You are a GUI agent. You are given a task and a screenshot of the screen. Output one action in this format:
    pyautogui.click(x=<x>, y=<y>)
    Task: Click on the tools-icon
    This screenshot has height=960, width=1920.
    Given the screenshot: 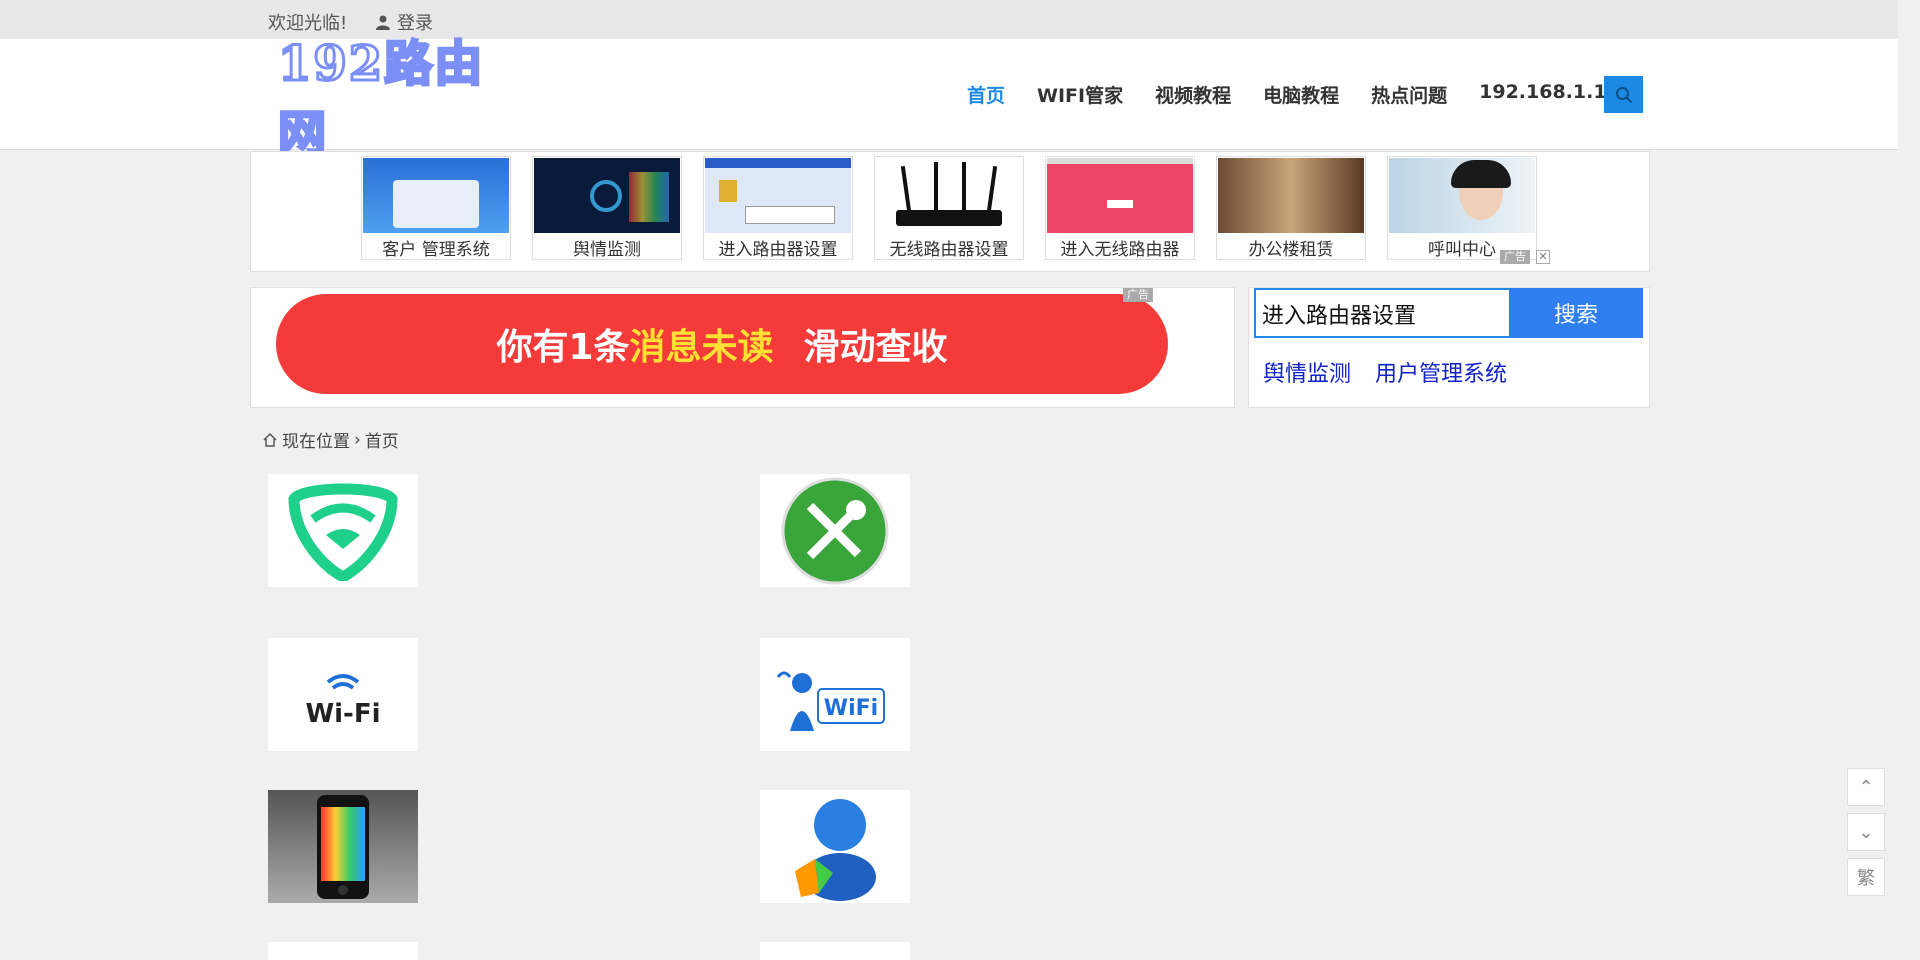 What is the action you would take?
    pyautogui.click(x=835, y=530)
    